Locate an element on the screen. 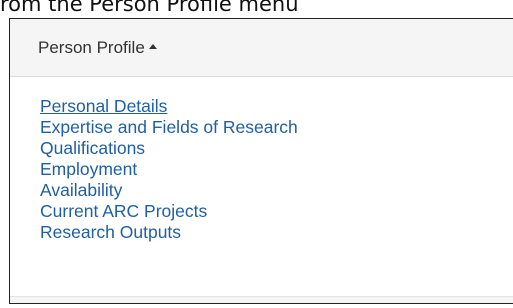 Image resolution: width=513 pixels, height=308 pixels. instruction-caption: rom the Person Profile menu is located at coordinates (149, 8).